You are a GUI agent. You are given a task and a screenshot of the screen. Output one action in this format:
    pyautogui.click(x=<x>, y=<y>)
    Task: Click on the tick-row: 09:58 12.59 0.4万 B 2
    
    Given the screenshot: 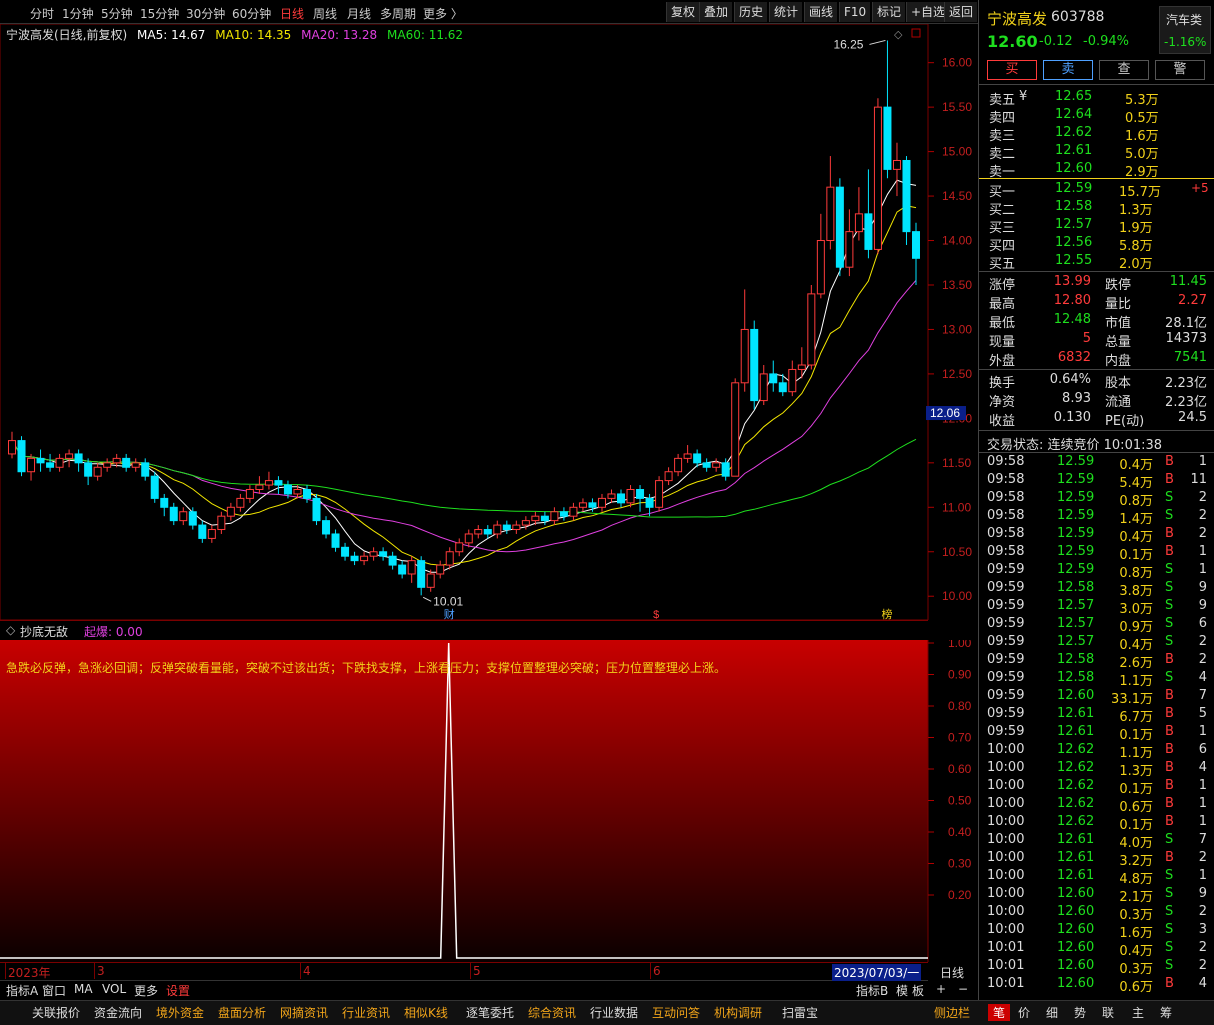 What is the action you would take?
    pyautogui.click(x=1096, y=535)
    